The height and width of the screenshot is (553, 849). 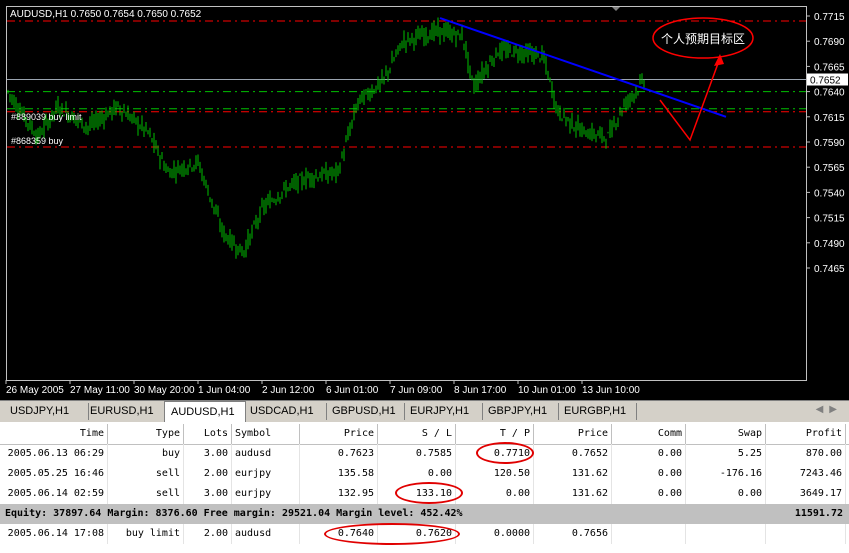 What do you see at coordinates (417, 434) in the screenshot?
I see `cell: S / L` at bounding box center [417, 434].